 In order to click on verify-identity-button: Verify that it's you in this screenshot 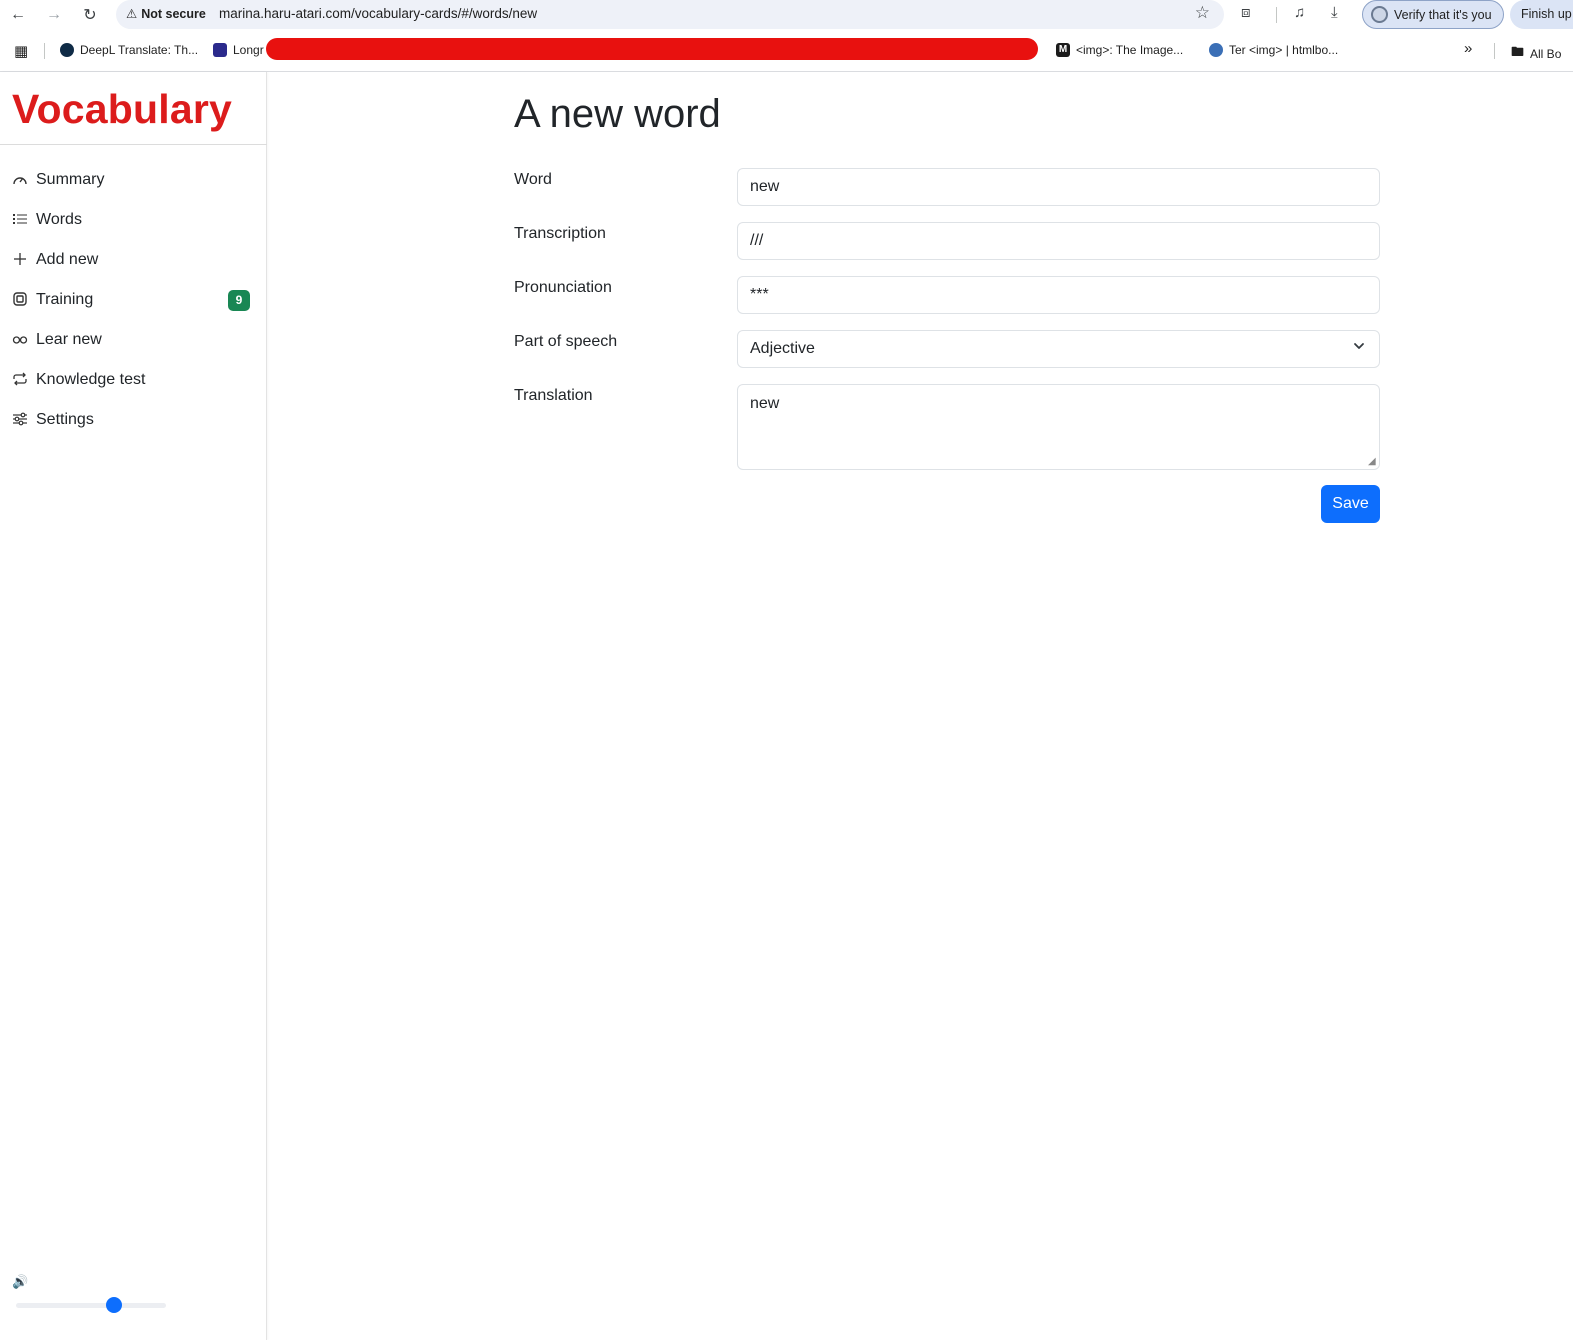, I will do `click(1433, 14)`.